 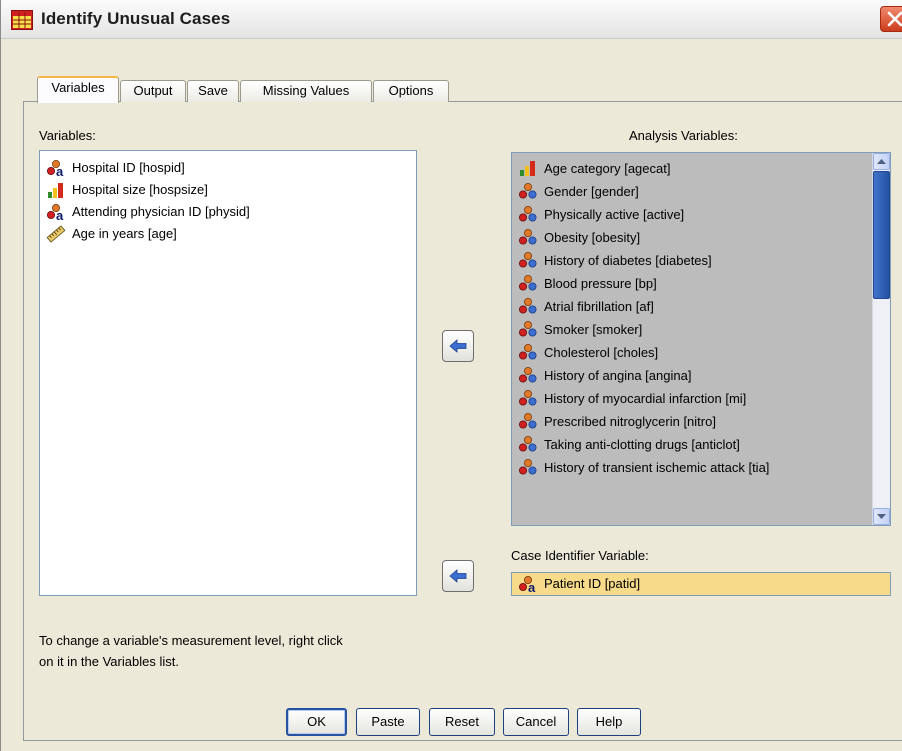 I want to click on list-item-label: History of myocardial infarction [mi], so click(x=645, y=398).